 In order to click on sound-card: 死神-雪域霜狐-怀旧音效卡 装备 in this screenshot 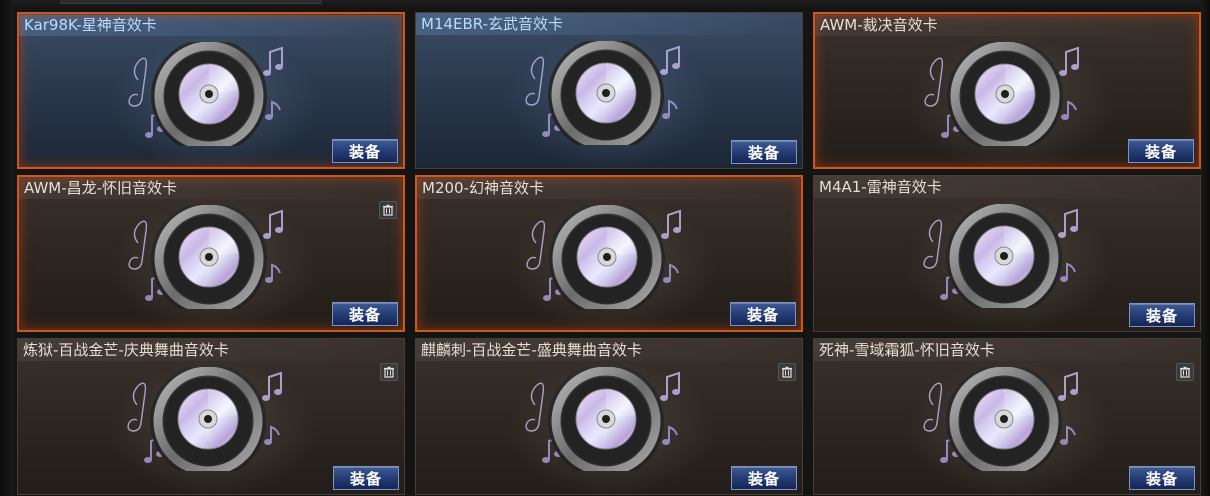, I will do `click(1007, 416)`.